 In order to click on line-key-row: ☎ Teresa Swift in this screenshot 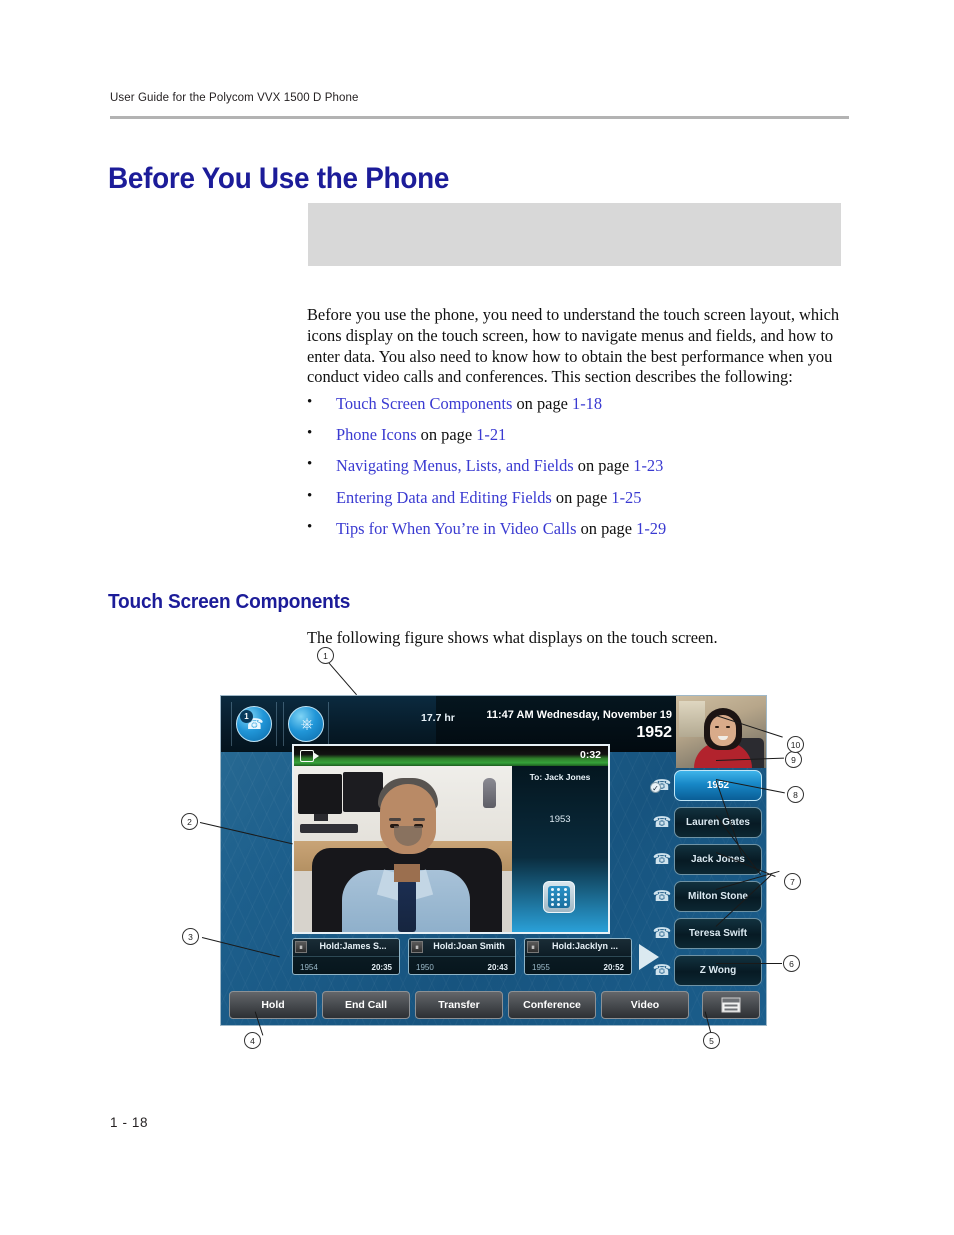, I will do `click(706, 936)`.